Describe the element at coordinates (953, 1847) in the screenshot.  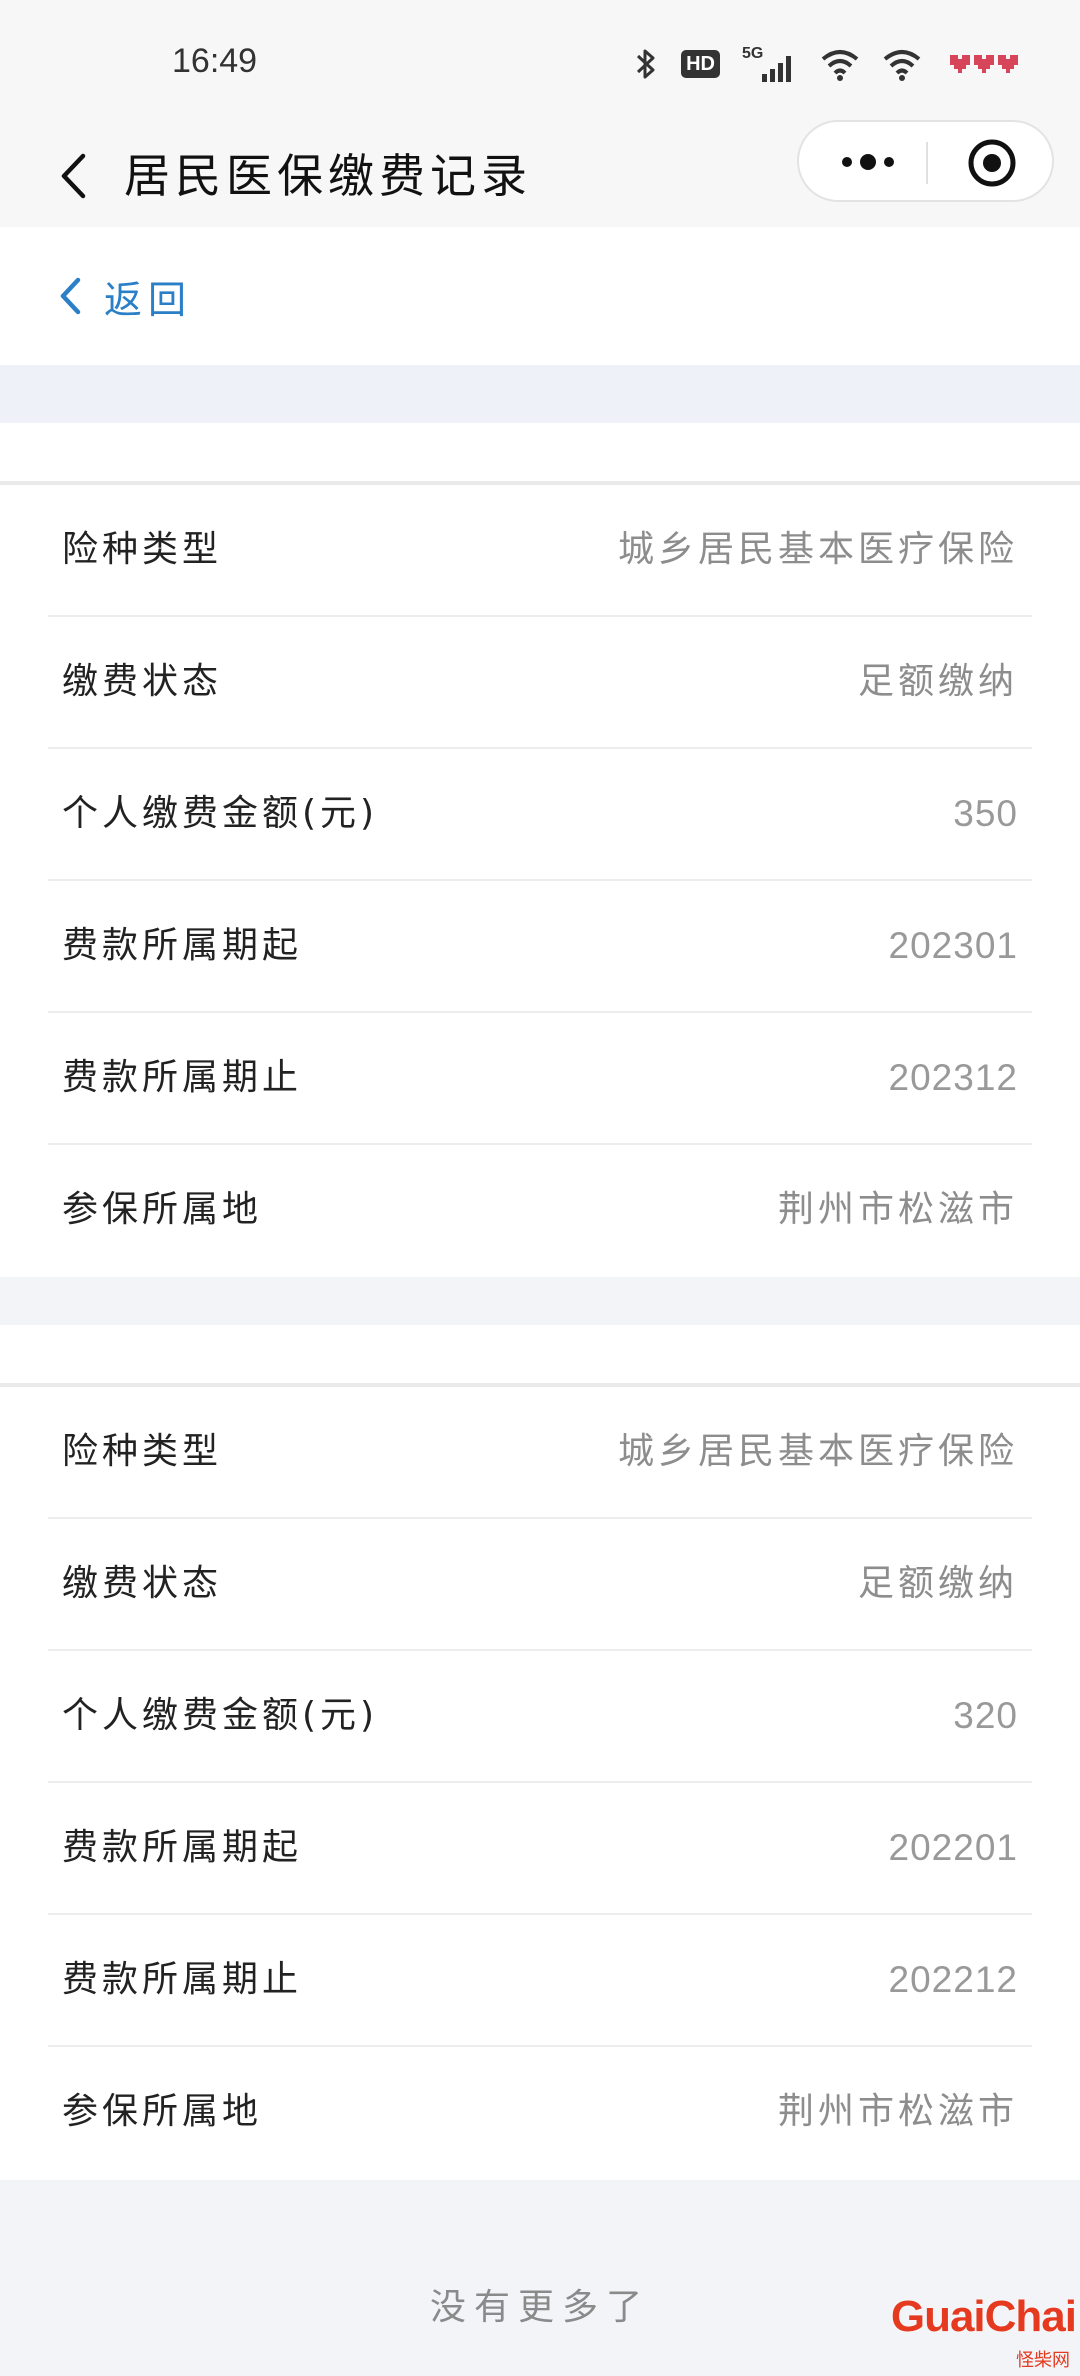
I see `row-value: 202201` at that location.